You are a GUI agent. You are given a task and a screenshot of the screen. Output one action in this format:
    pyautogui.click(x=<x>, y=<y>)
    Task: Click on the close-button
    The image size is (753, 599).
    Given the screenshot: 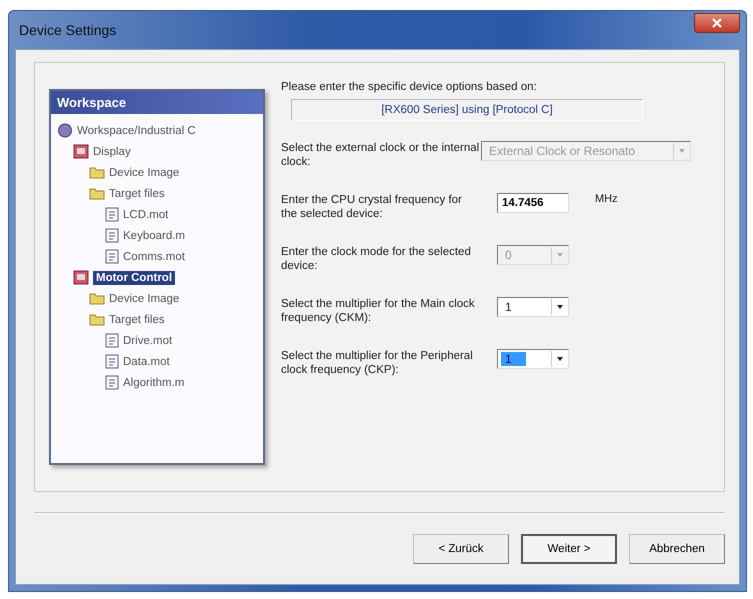 What is the action you would take?
    pyautogui.click(x=717, y=23)
    